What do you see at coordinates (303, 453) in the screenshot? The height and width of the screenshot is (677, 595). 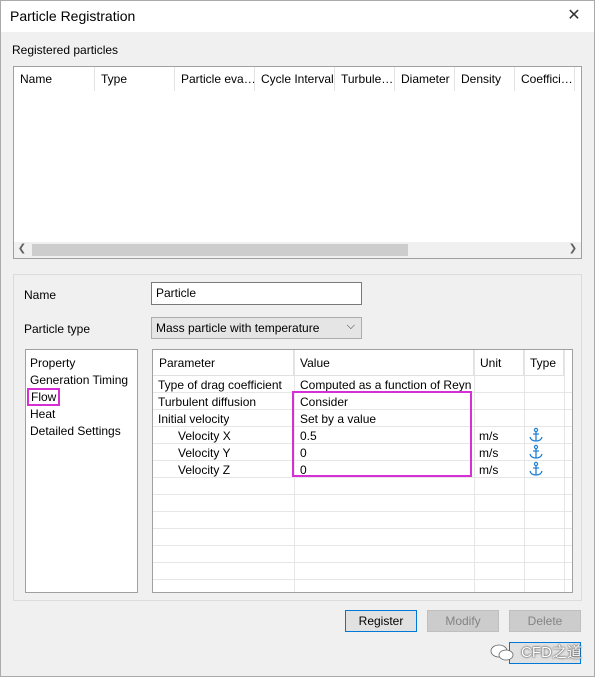 I see `param-value-velocity-y: 0` at bounding box center [303, 453].